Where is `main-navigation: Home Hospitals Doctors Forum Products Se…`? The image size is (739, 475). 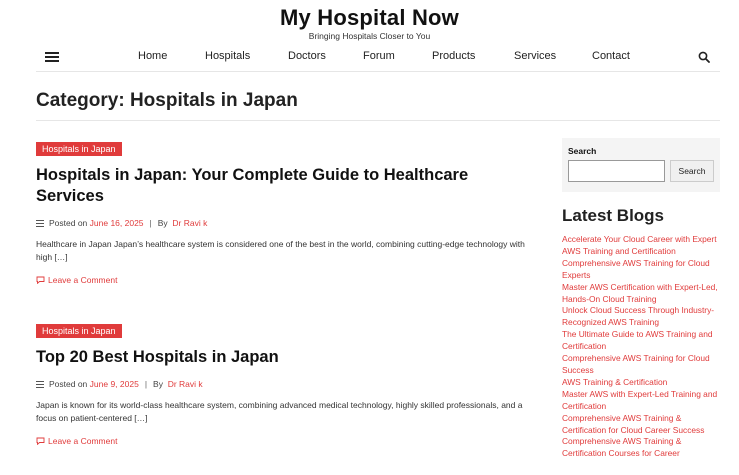
main-navigation: Home Hospitals Doctors Forum Products Se… is located at coordinates (378, 58).